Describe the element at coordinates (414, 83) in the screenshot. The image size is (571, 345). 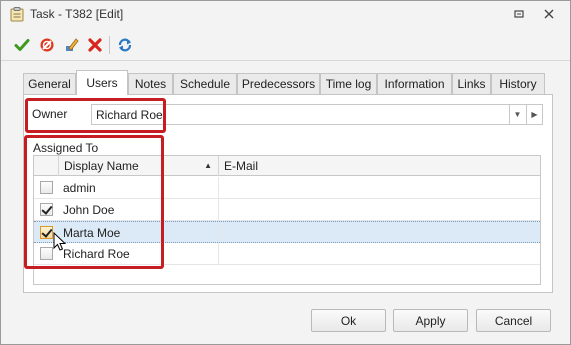
I see `tab-information: Information` at that location.